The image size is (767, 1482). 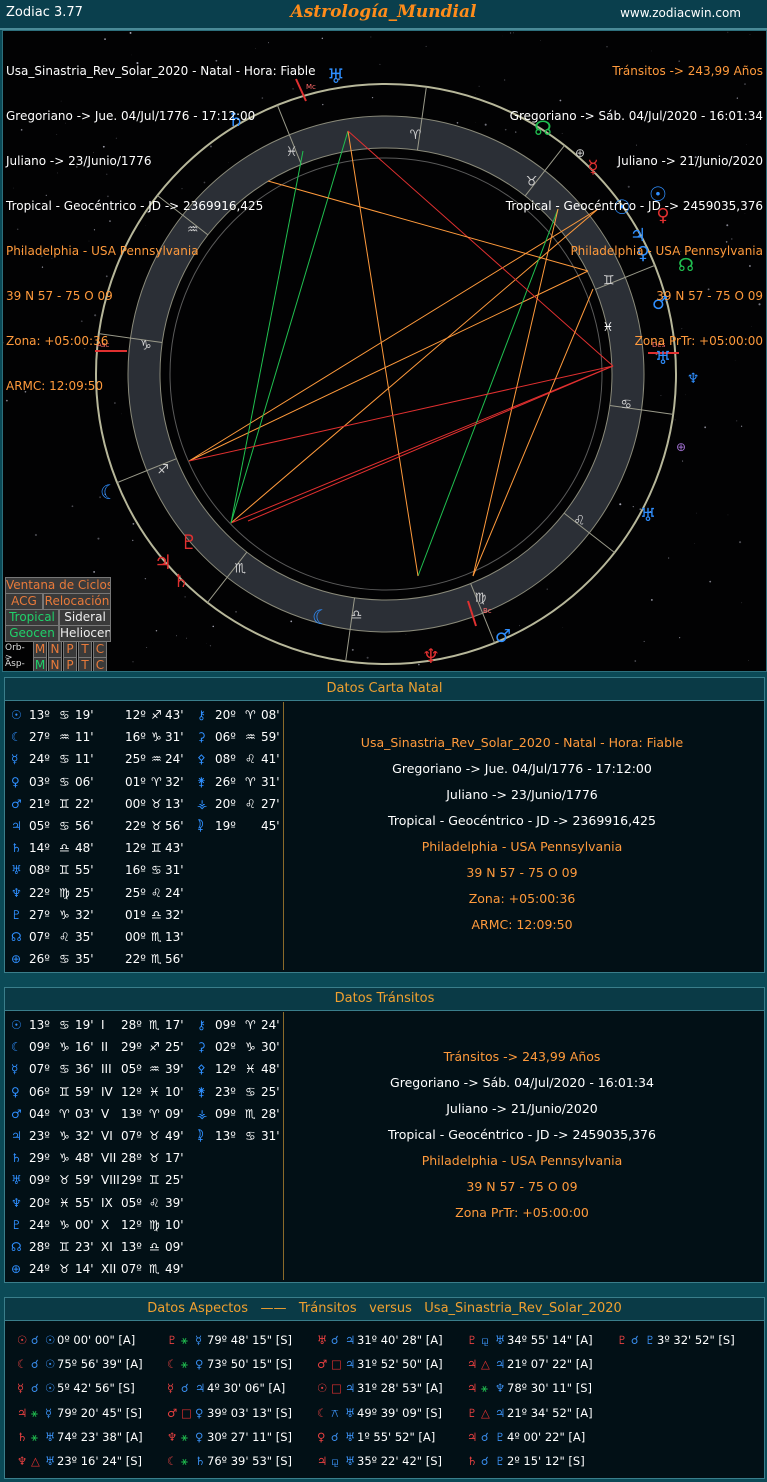 What do you see at coordinates (546, 1436) in the screenshot?
I see `aspect-value: 4º 00' 22" [A]` at bounding box center [546, 1436].